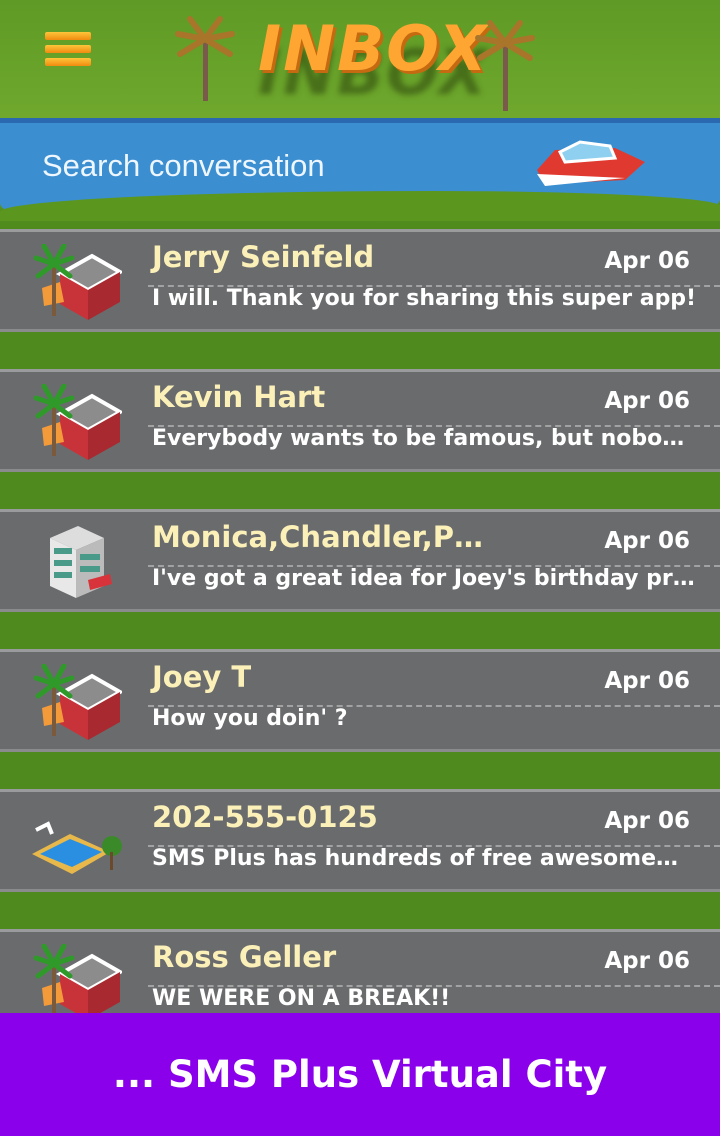 The width and height of the screenshot is (720, 1136). Describe the element at coordinates (265, 817) in the screenshot. I see `contact-name: 202-555-0125` at that location.